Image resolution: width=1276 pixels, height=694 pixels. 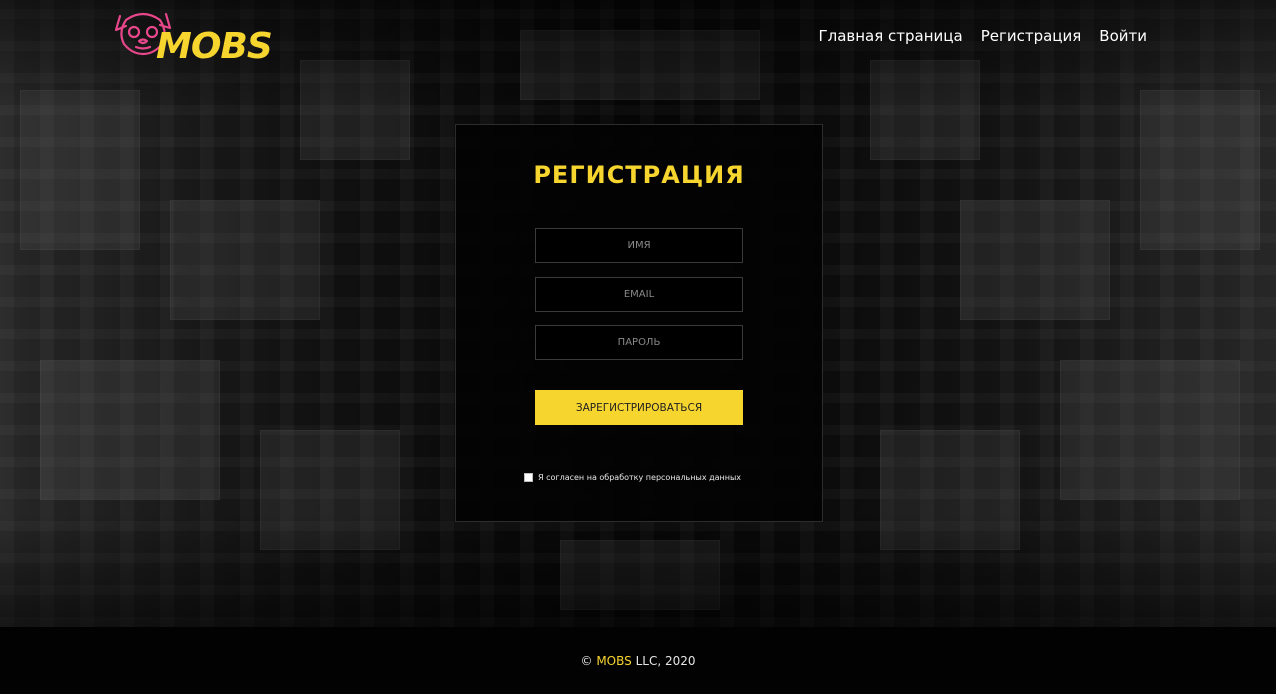 What do you see at coordinates (639, 245) in the screenshot?
I see `name-field` at bounding box center [639, 245].